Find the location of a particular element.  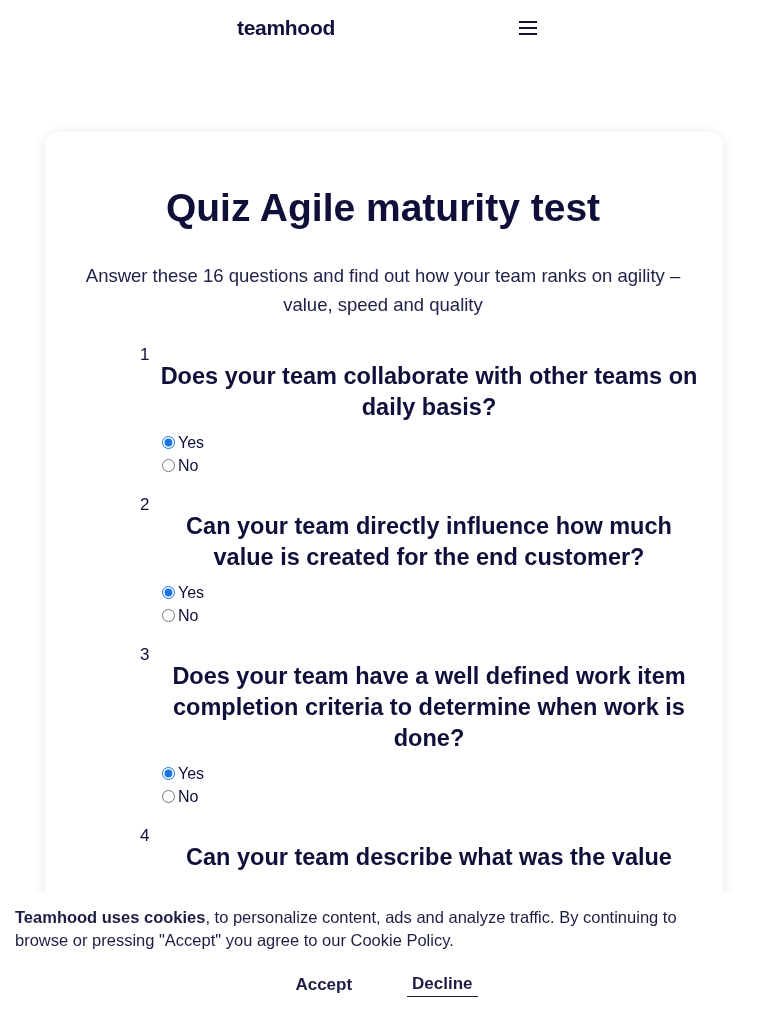

question-text: Can your team describe what was the value is located at coordinates (429, 857).